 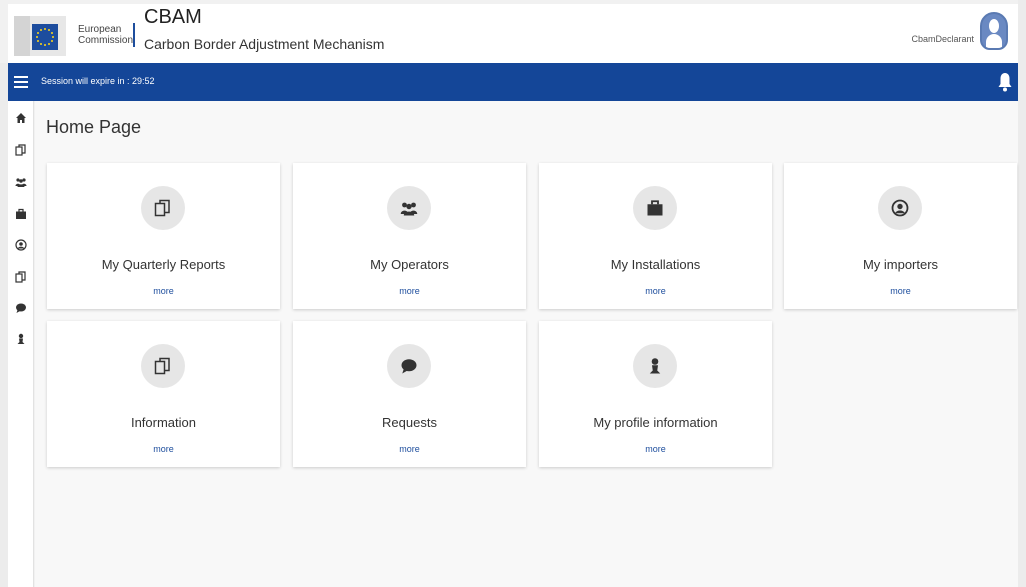 What do you see at coordinates (163, 394) in the screenshot?
I see `card-information: Information more` at bounding box center [163, 394].